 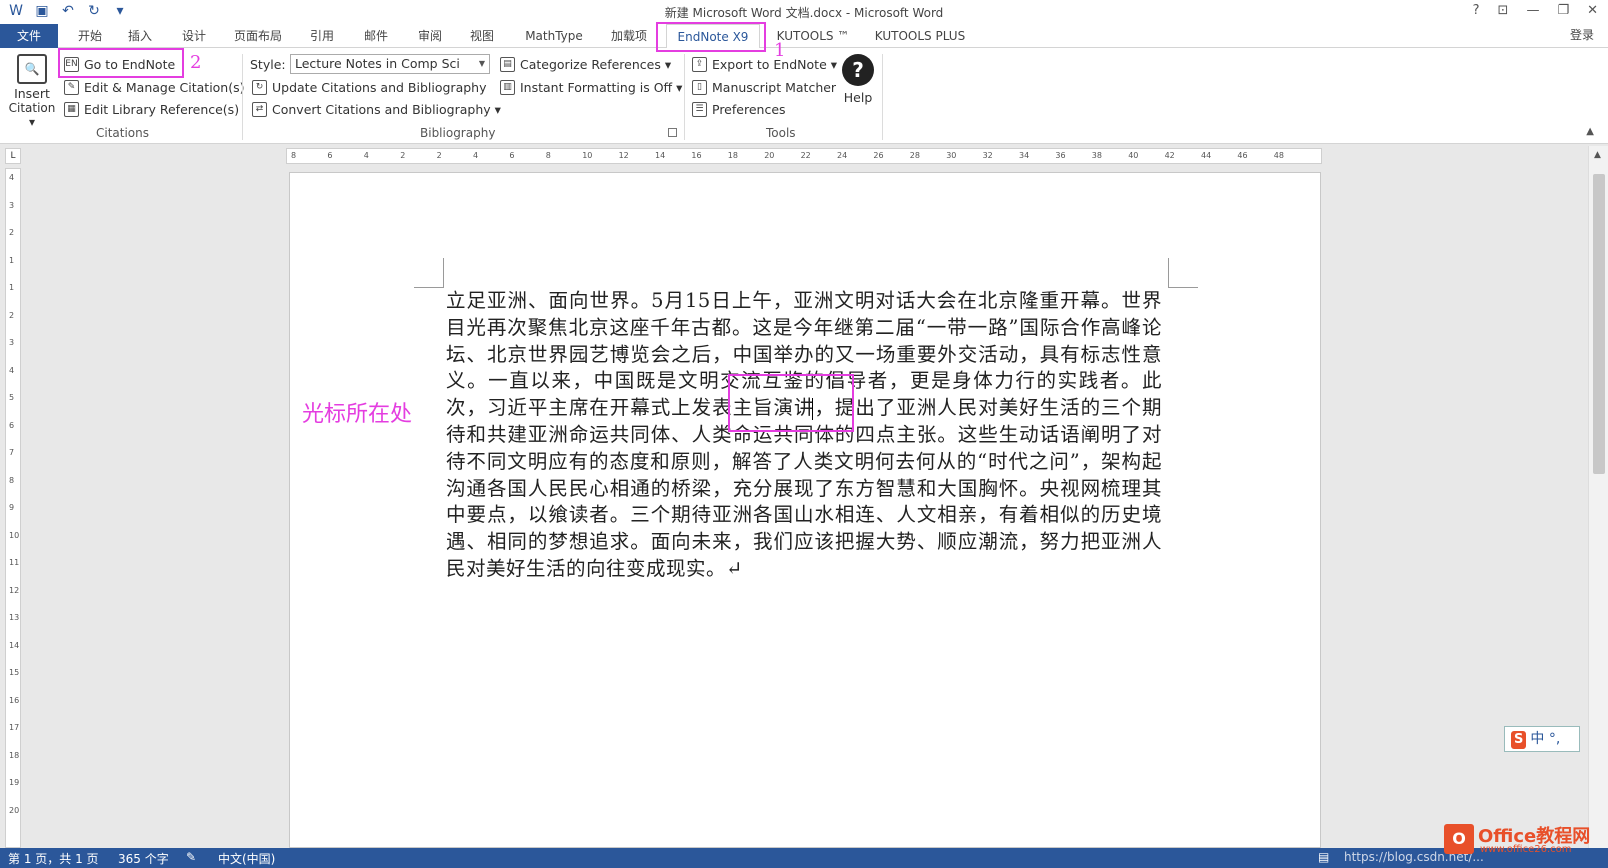 What do you see at coordinates (1133, 155) in the screenshot?
I see `ruler-tick: 40` at bounding box center [1133, 155].